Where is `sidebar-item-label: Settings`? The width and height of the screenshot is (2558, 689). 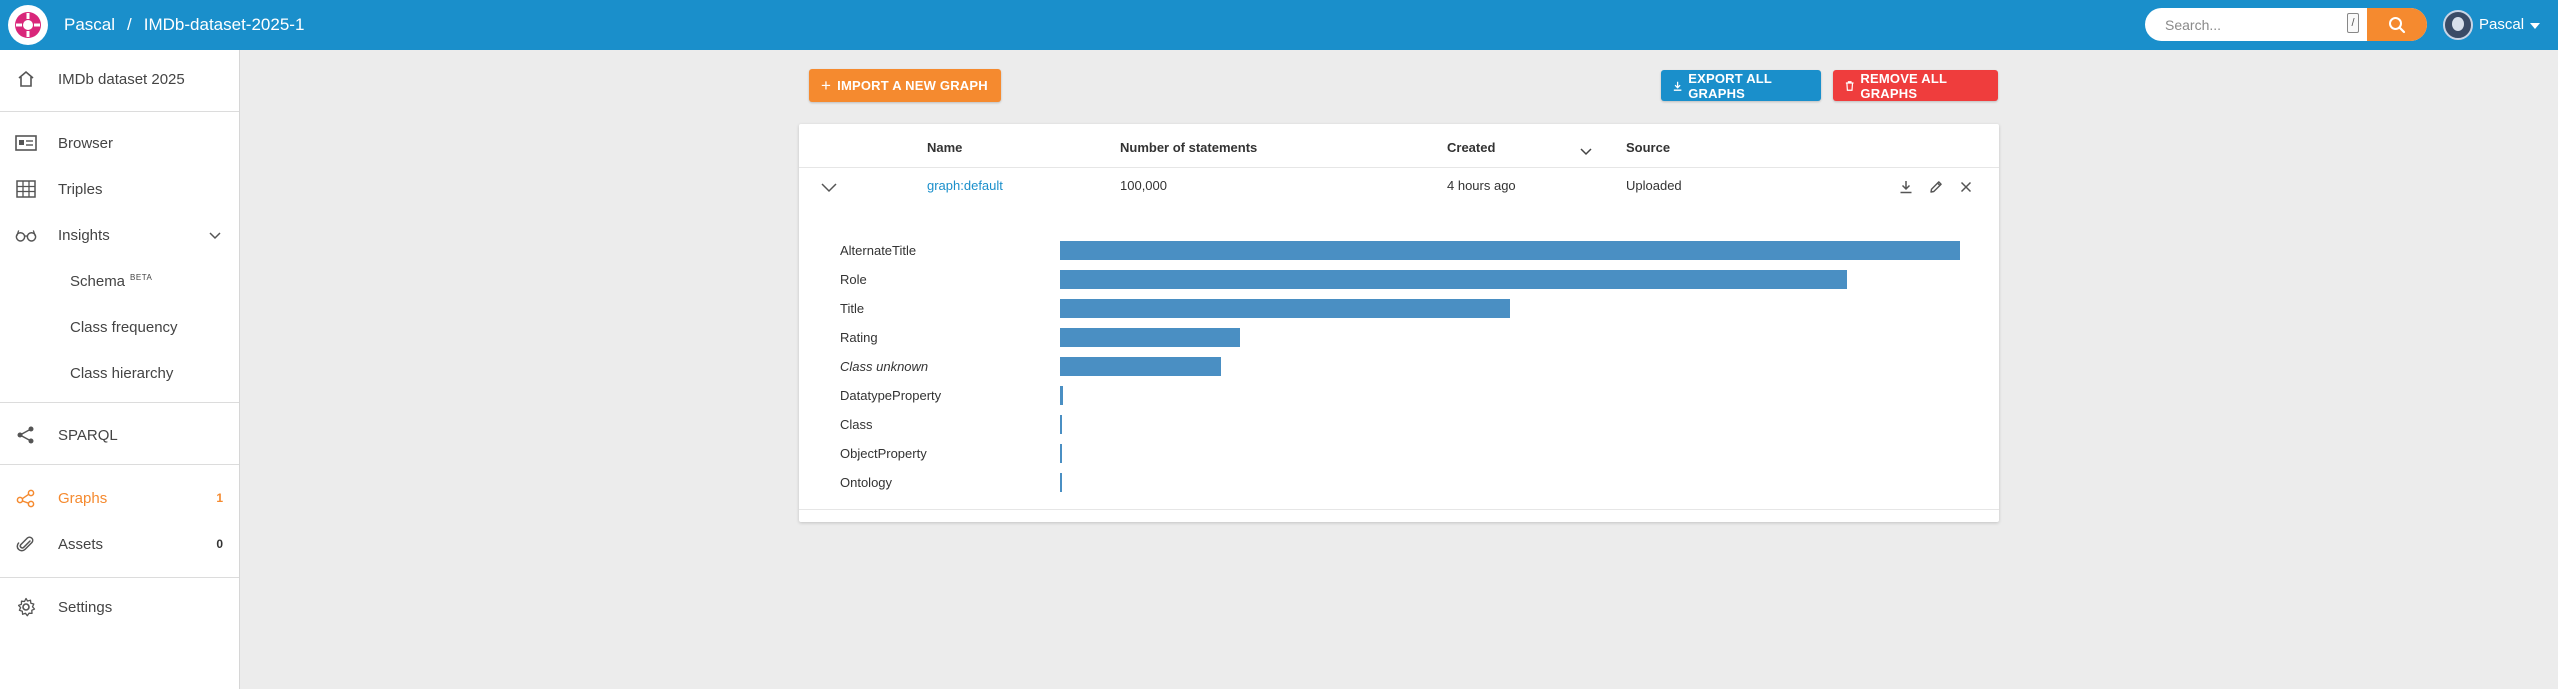 sidebar-item-label: Settings is located at coordinates (85, 607).